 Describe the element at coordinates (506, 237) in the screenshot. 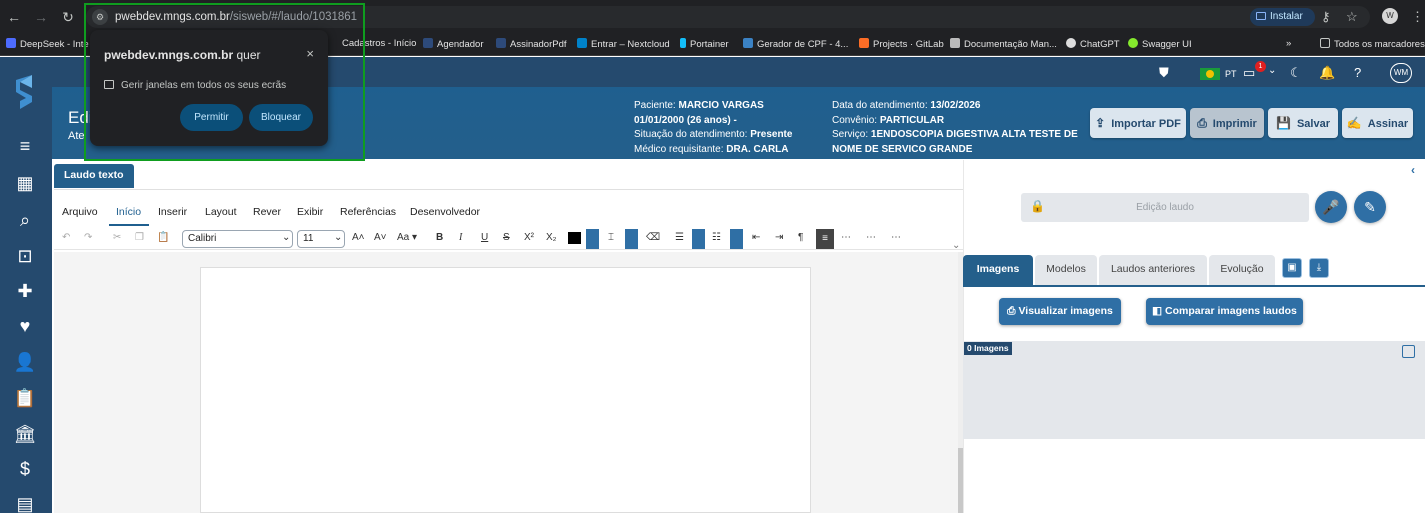

I see `strikethrough-icon: S` at that location.